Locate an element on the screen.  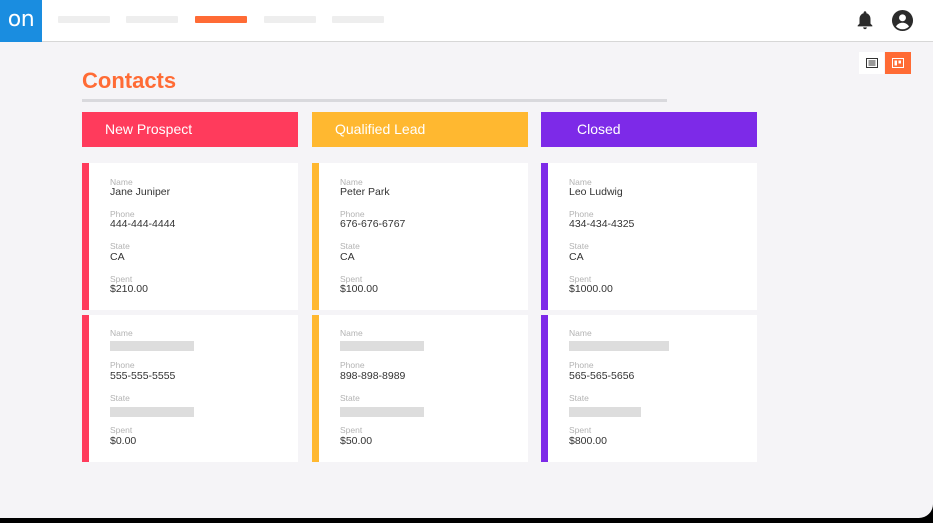
contact-spent: $1000.00 is located at coordinates (591, 289).